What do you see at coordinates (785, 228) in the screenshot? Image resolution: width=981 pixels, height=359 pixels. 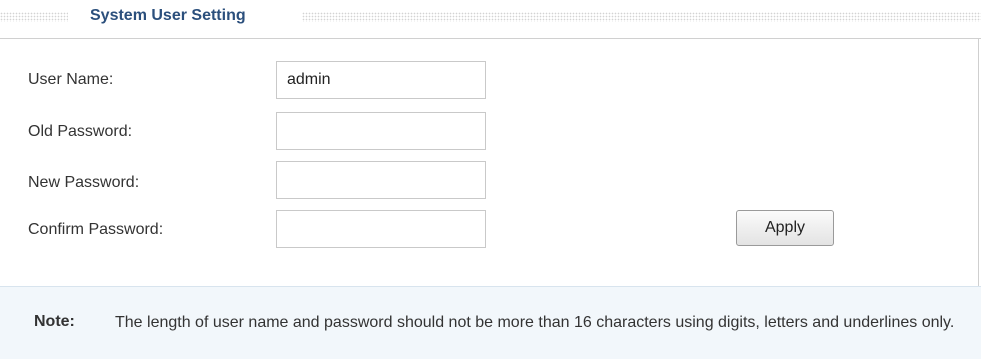 I see `apply-button: Apply` at bounding box center [785, 228].